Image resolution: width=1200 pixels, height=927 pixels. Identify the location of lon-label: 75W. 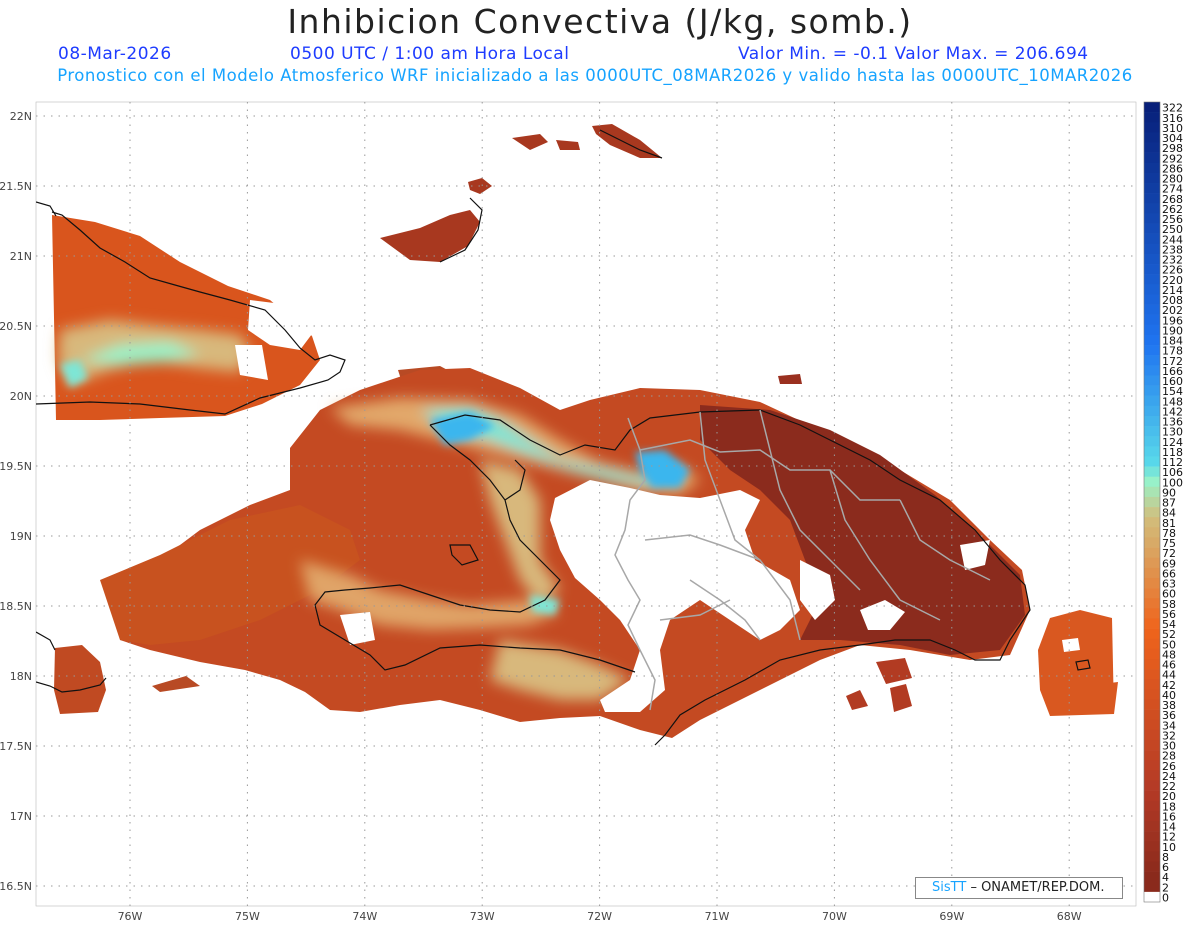
(247, 916).